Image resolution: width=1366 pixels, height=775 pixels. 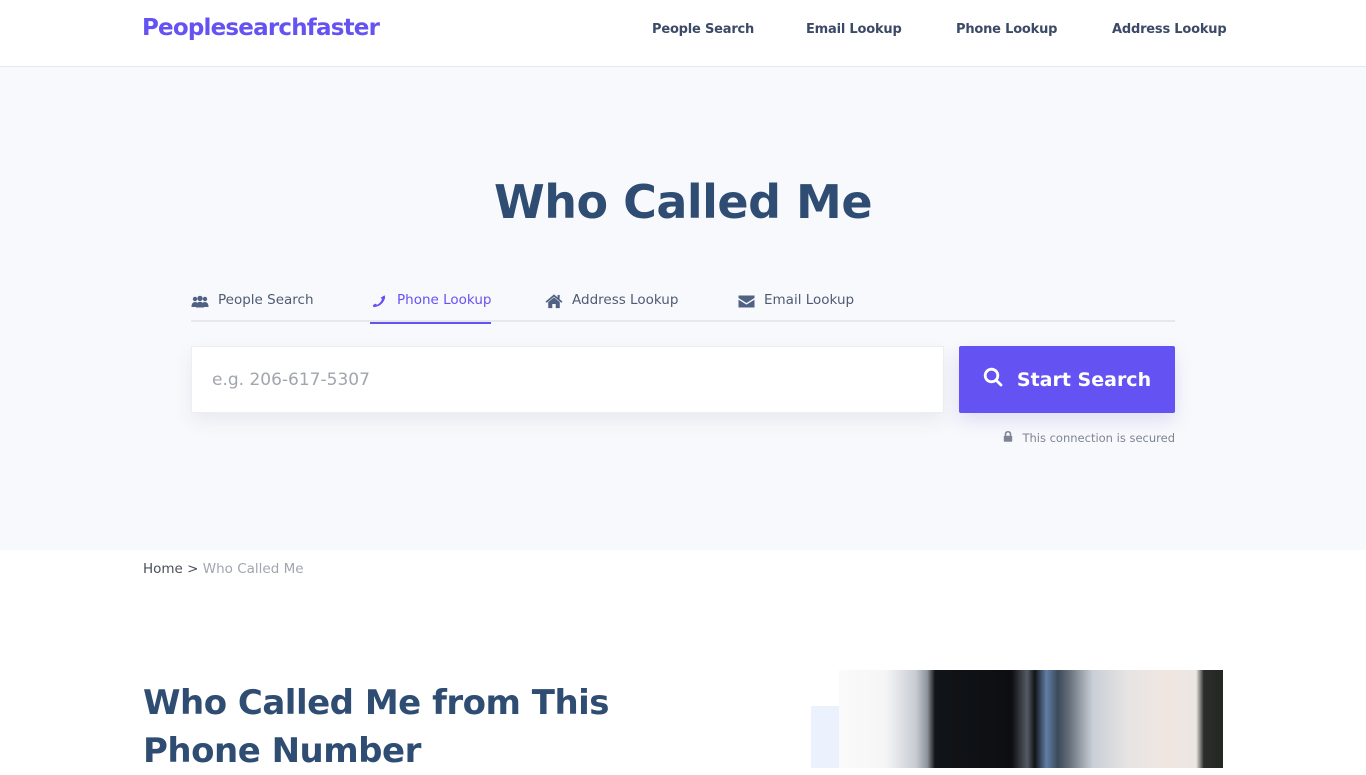 I want to click on tab-people-search: People Search, so click(x=252, y=307).